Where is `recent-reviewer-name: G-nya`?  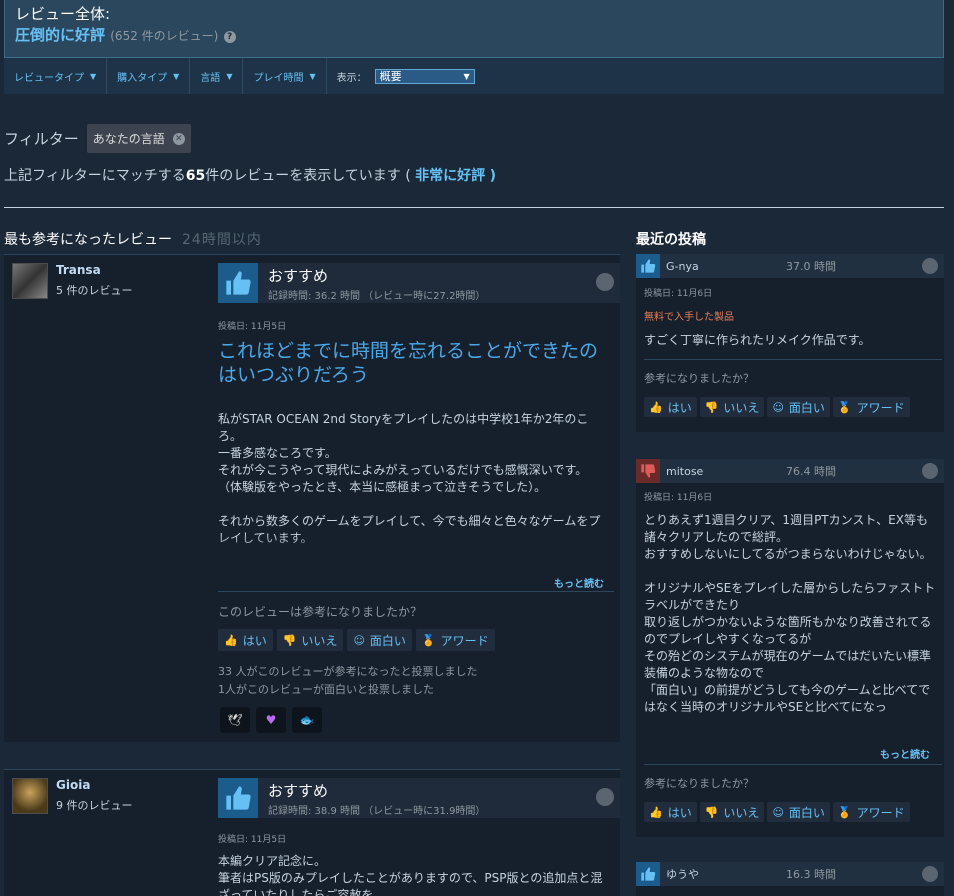 recent-reviewer-name: G-nya is located at coordinates (726, 266).